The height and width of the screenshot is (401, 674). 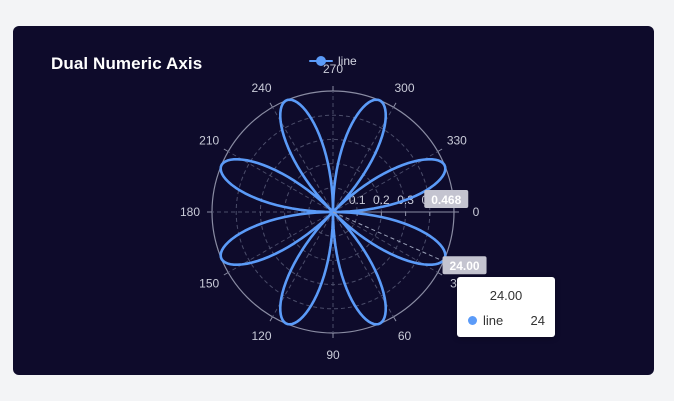 What do you see at coordinates (333, 69) in the screenshot?
I see `angle-tick-label: 270` at bounding box center [333, 69].